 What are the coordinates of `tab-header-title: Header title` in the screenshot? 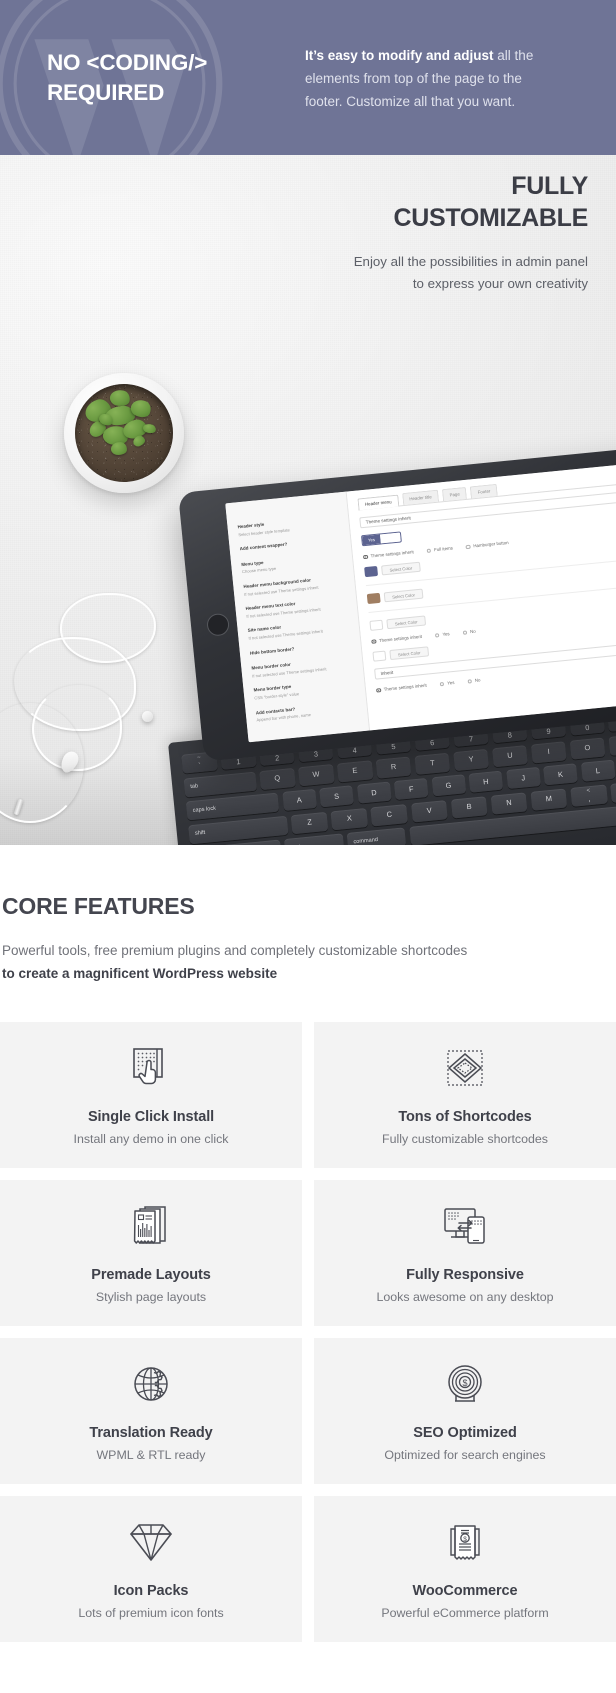 It's located at (420, 497).